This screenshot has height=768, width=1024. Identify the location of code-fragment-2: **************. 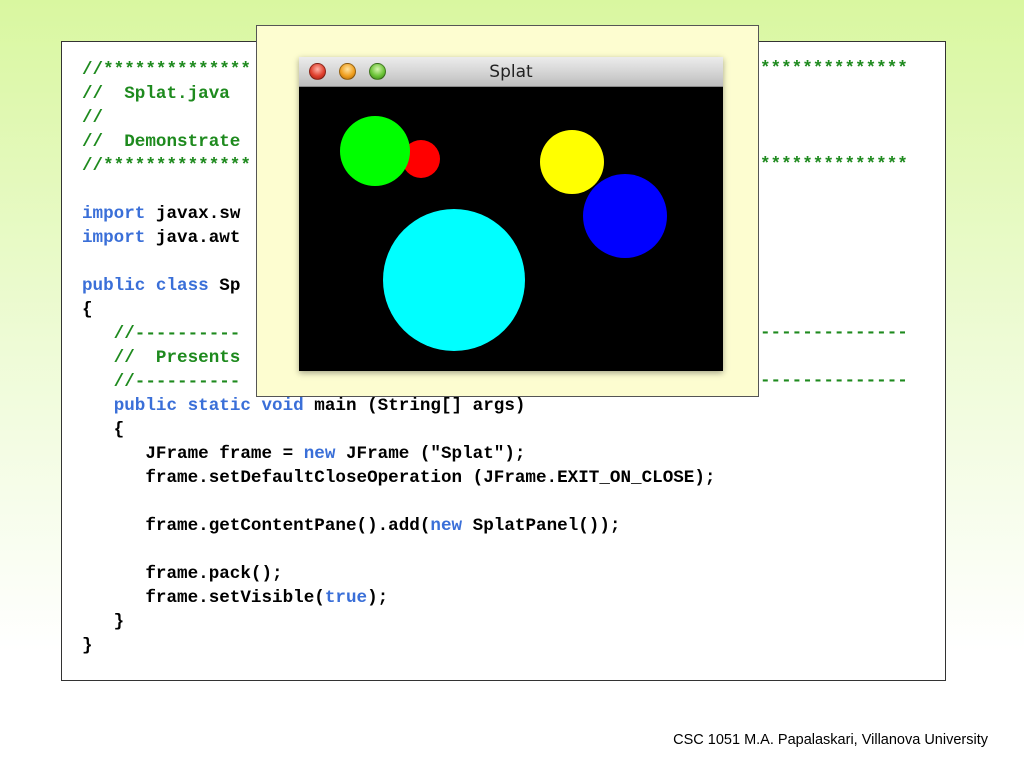
(834, 165).